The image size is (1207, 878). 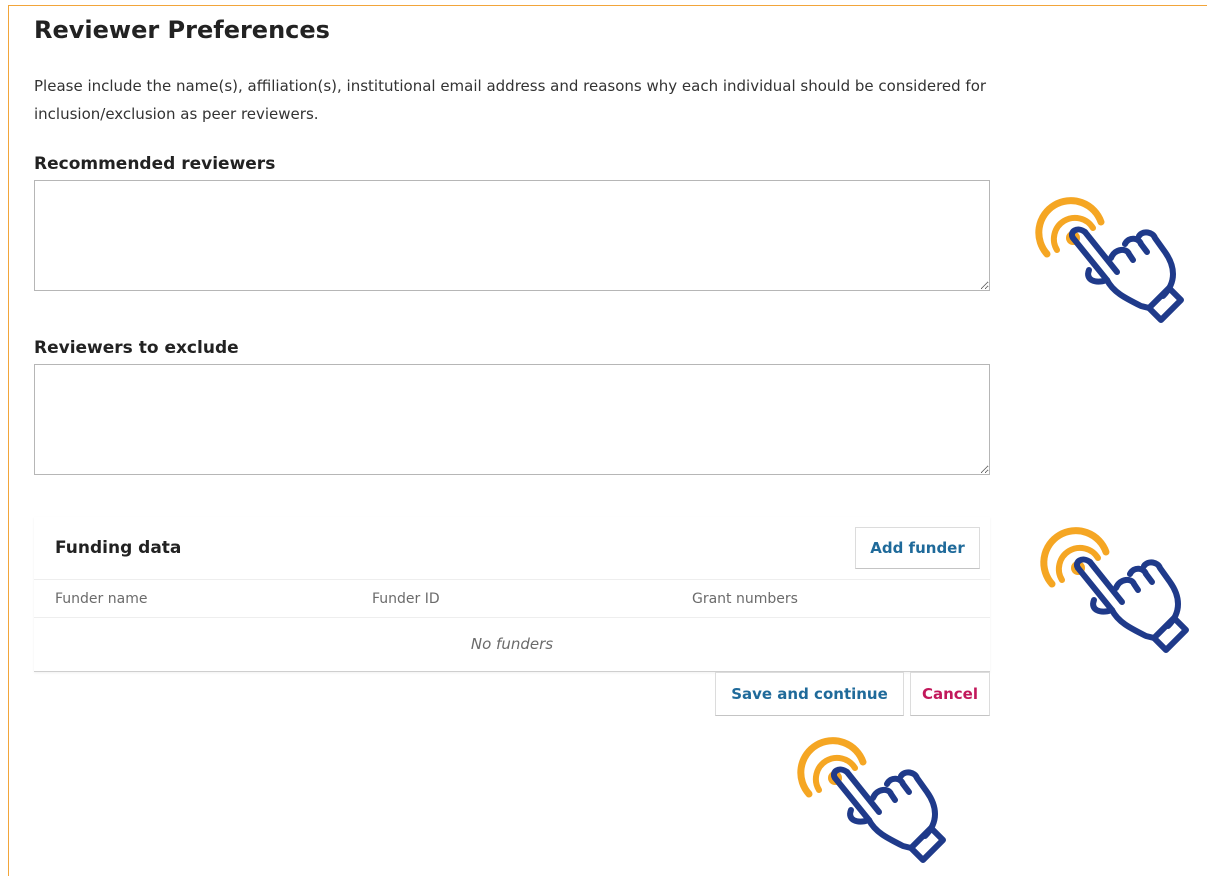 I want to click on funding-data-title: Funding data, so click(x=118, y=548).